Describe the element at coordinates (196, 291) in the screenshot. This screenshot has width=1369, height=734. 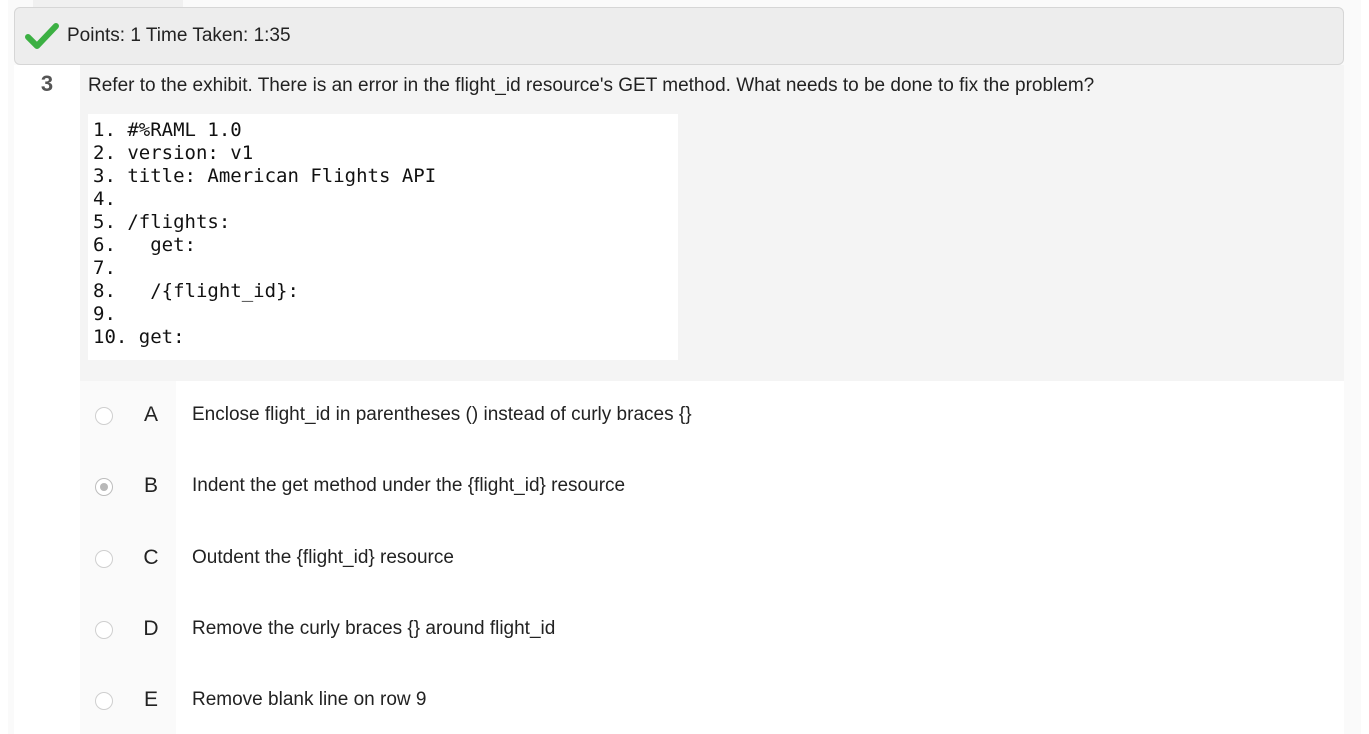
I see `code-line: 8. /{flight_id}:` at that location.